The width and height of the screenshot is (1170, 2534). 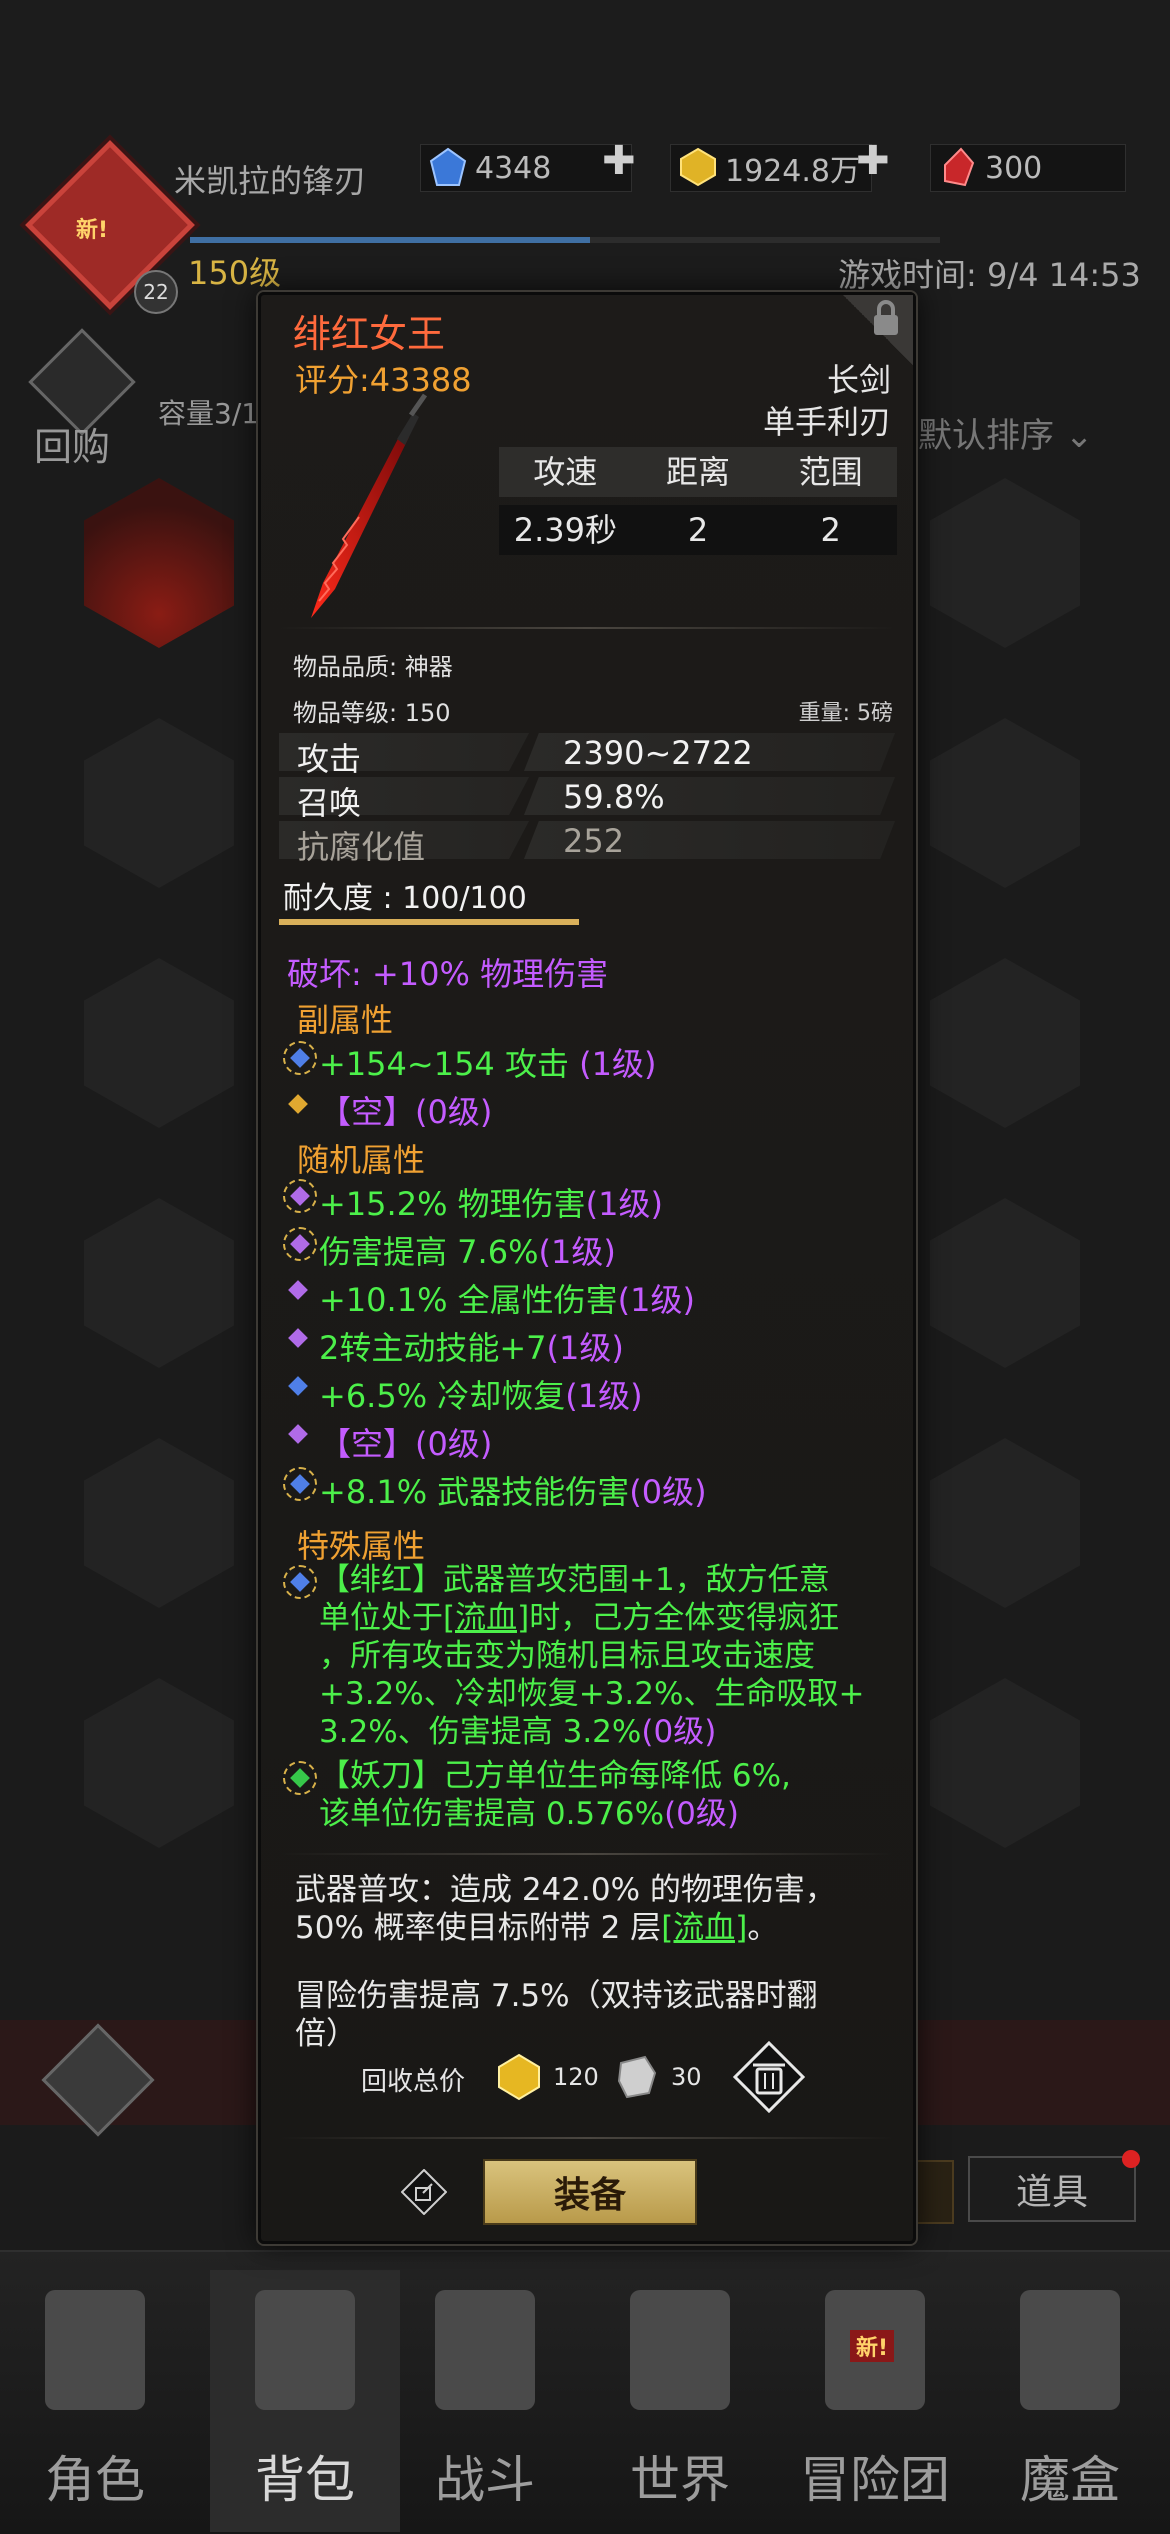 What do you see at coordinates (367, 1444) in the screenshot?
I see `attr-text: 【空】` at bounding box center [367, 1444].